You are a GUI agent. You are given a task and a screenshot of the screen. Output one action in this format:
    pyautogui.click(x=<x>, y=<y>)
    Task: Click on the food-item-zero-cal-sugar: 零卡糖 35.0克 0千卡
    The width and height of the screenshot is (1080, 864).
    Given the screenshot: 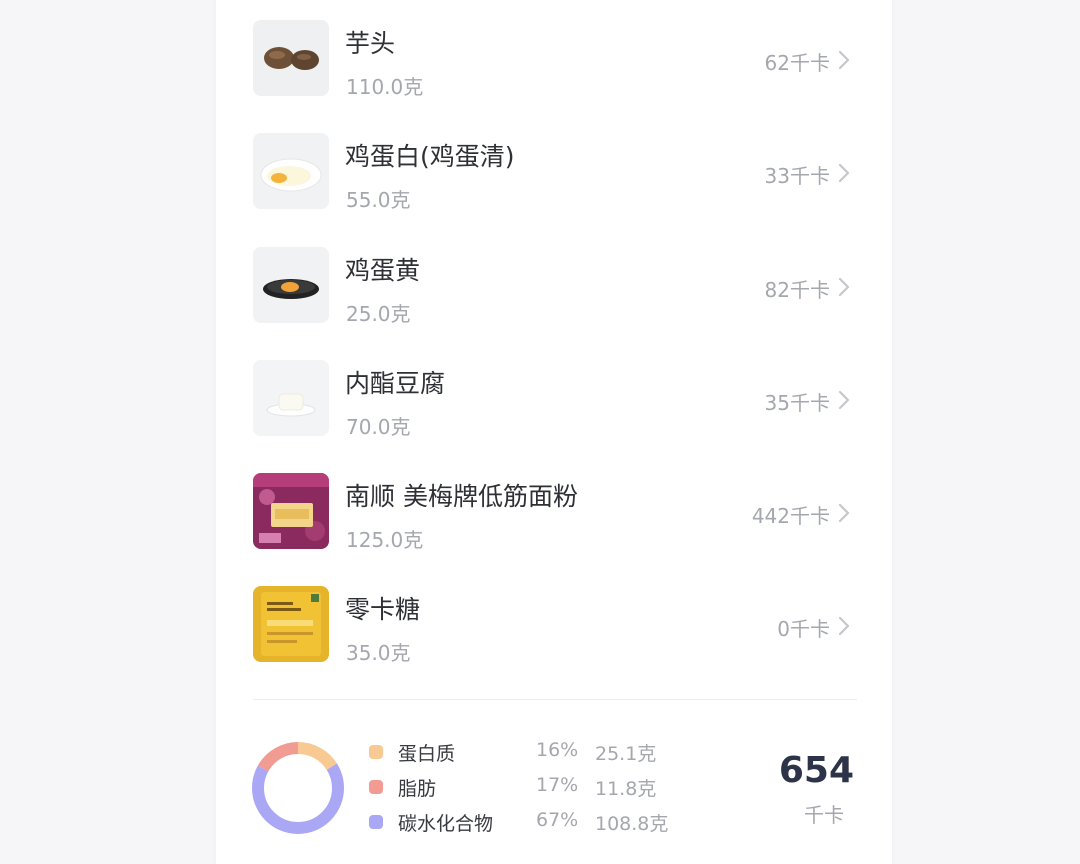 What is the action you would take?
    pyautogui.click(x=554, y=615)
    